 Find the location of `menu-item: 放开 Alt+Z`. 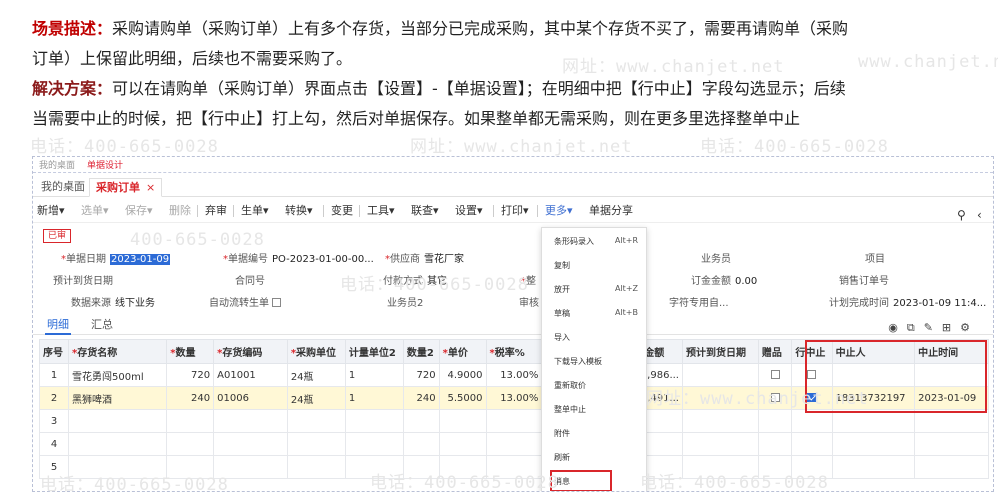

menu-item: 放开 Alt+Z is located at coordinates (596, 289).